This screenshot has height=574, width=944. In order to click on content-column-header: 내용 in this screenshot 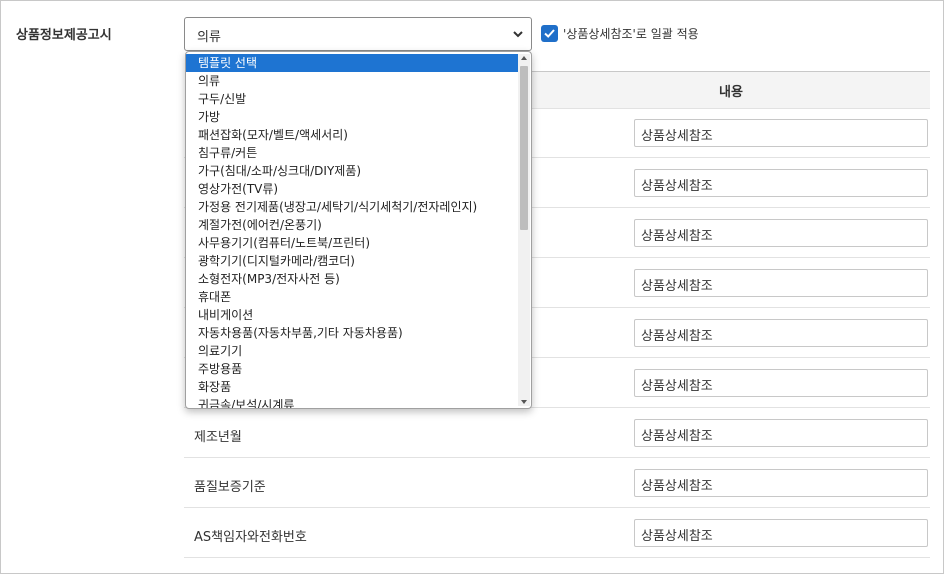, I will do `click(731, 92)`.